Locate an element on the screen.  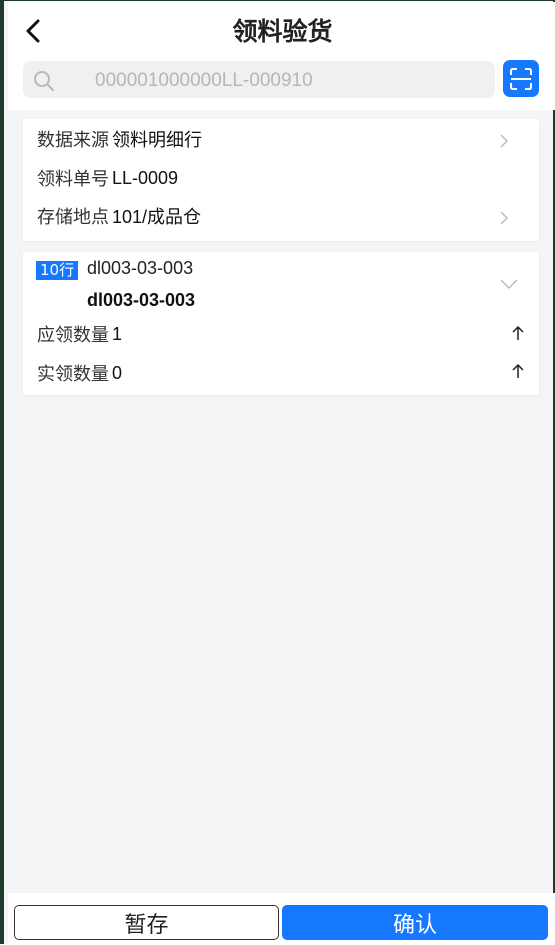
data-source-value: 领料明细行 is located at coordinates (157, 140).